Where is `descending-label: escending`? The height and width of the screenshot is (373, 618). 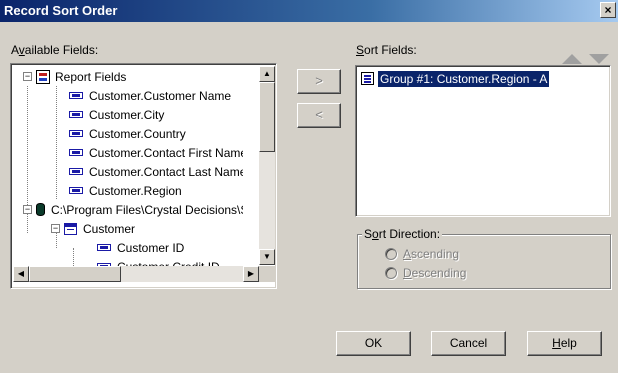
descending-label: escending is located at coordinates (439, 273).